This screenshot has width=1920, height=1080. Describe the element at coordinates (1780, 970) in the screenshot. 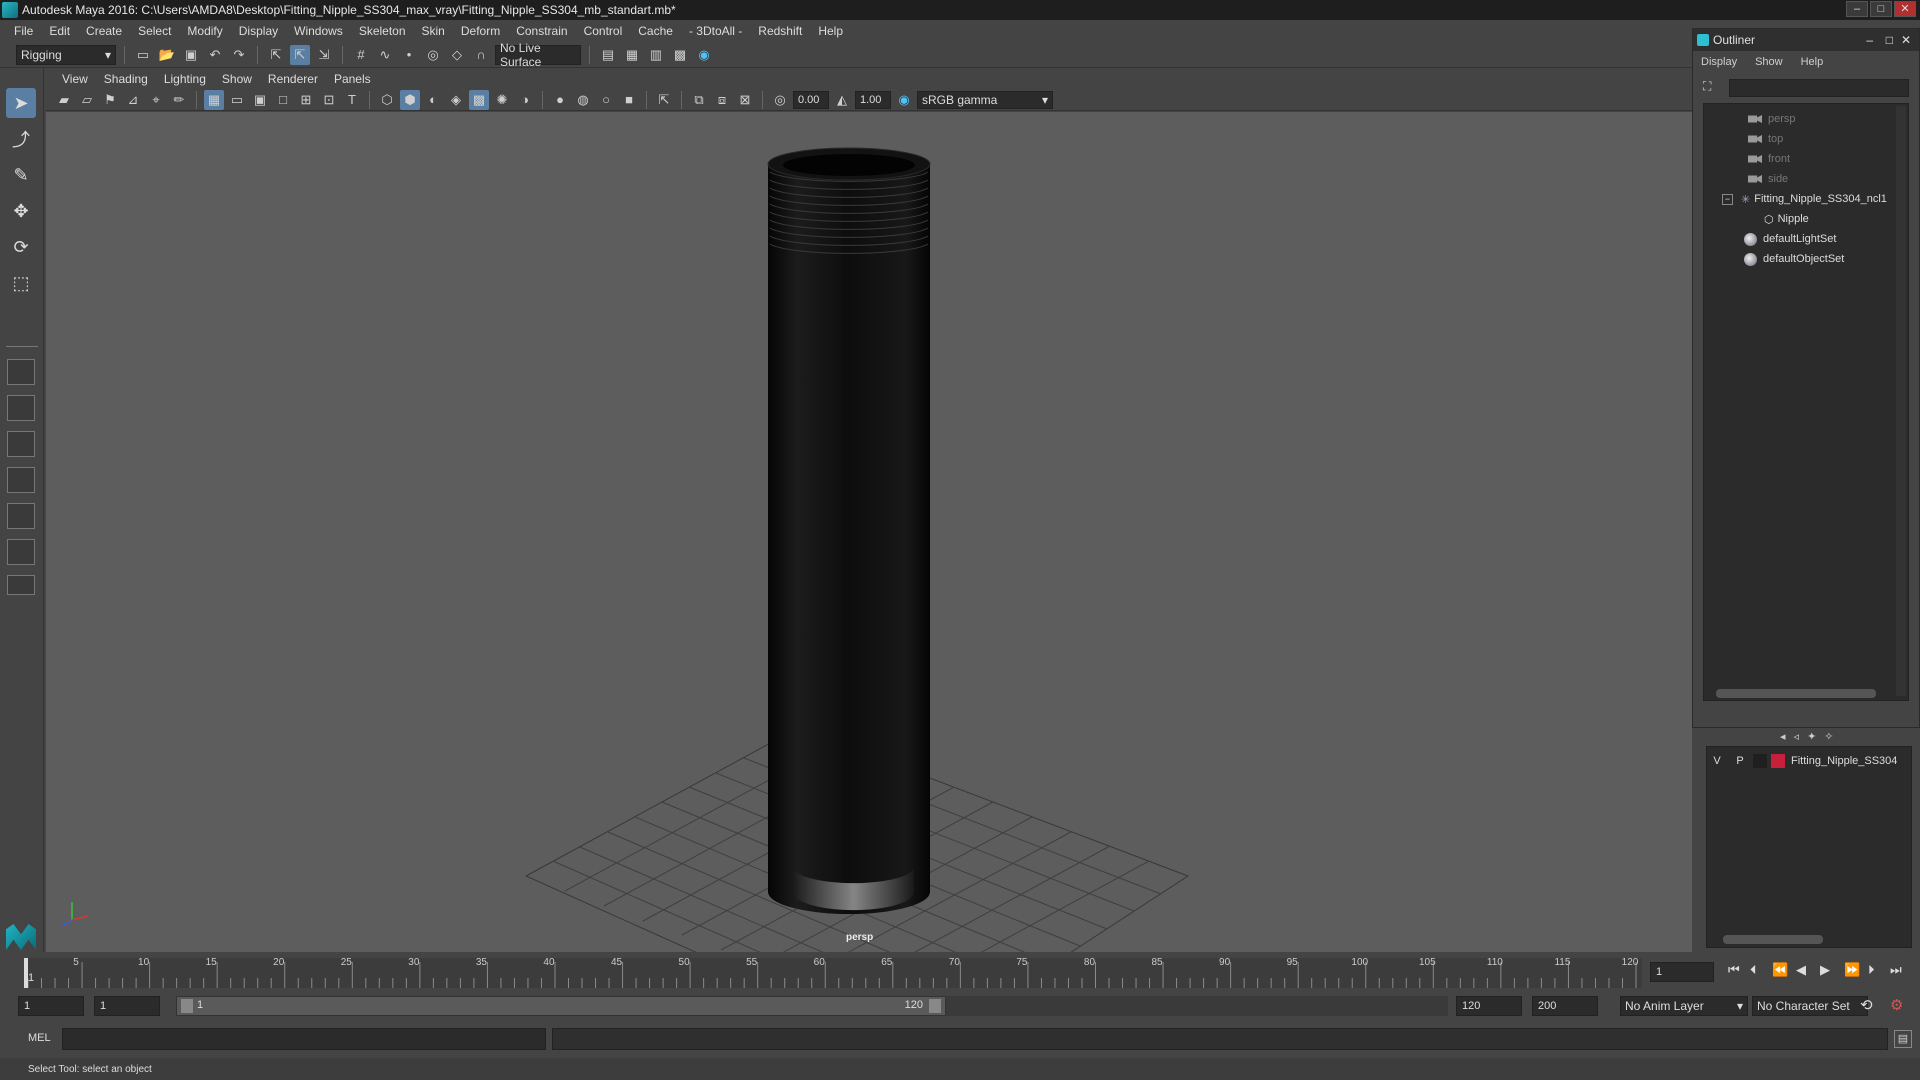

I see `step-back-key-icon: ⏪` at that location.